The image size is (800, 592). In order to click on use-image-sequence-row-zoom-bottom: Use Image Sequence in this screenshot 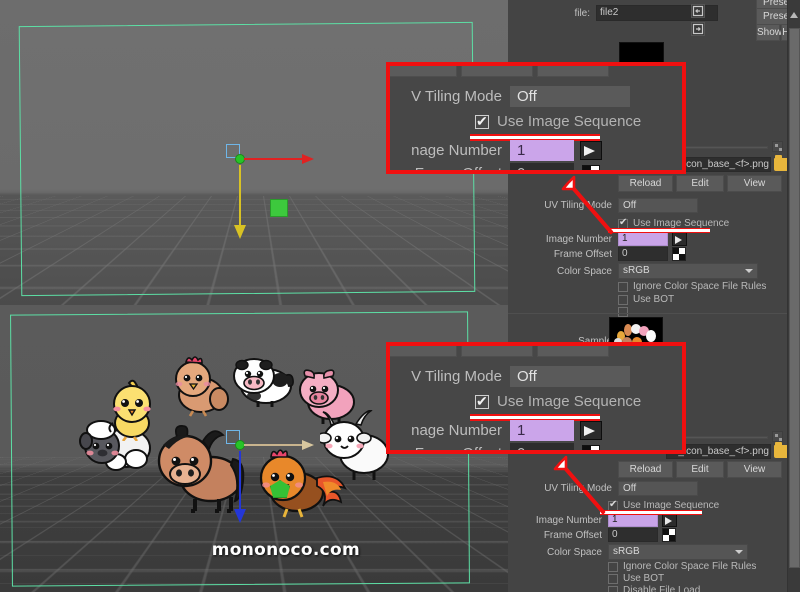, I will do `click(558, 401)`.